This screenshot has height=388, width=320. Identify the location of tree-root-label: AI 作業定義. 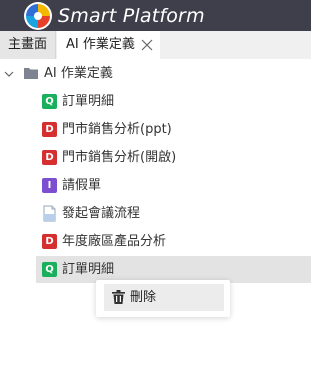
(78, 73).